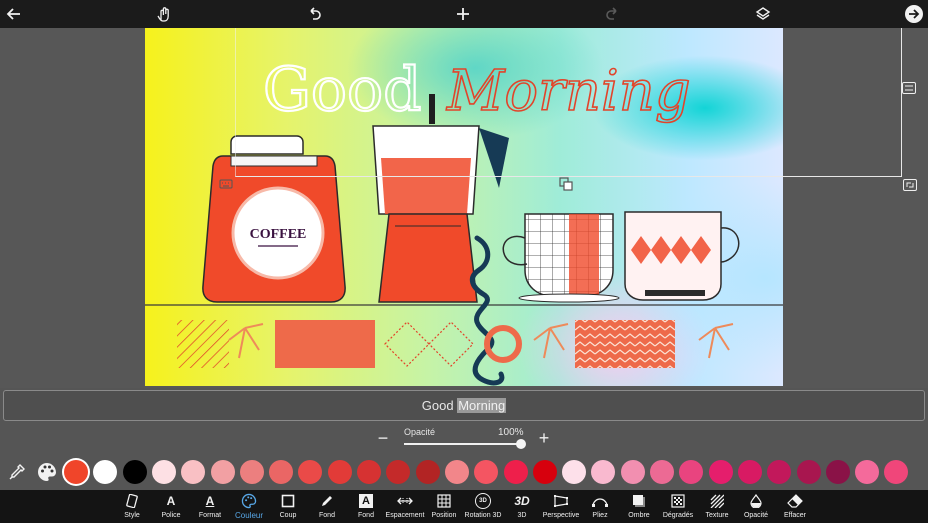  What do you see at coordinates (383, 438) in the screenshot?
I see `opacity-decrease-button: −` at bounding box center [383, 438].